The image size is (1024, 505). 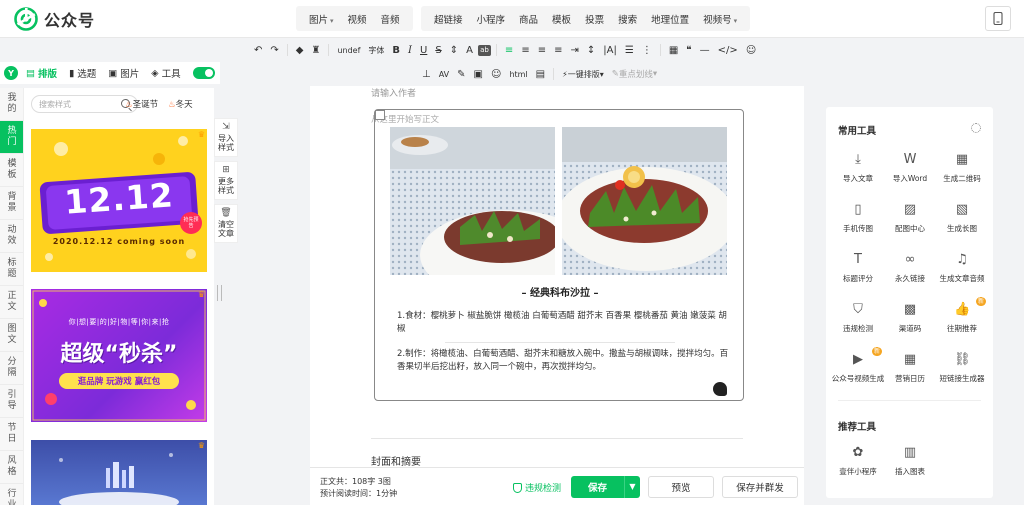 What do you see at coordinates (673, 50) in the screenshot?
I see `table-icon: ▦` at bounding box center [673, 50].